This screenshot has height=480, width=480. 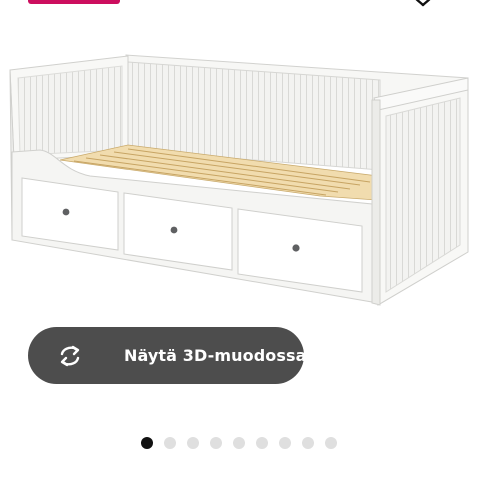 What do you see at coordinates (74, 2) in the screenshot?
I see `top-accent-bar` at bounding box center [74, 2].